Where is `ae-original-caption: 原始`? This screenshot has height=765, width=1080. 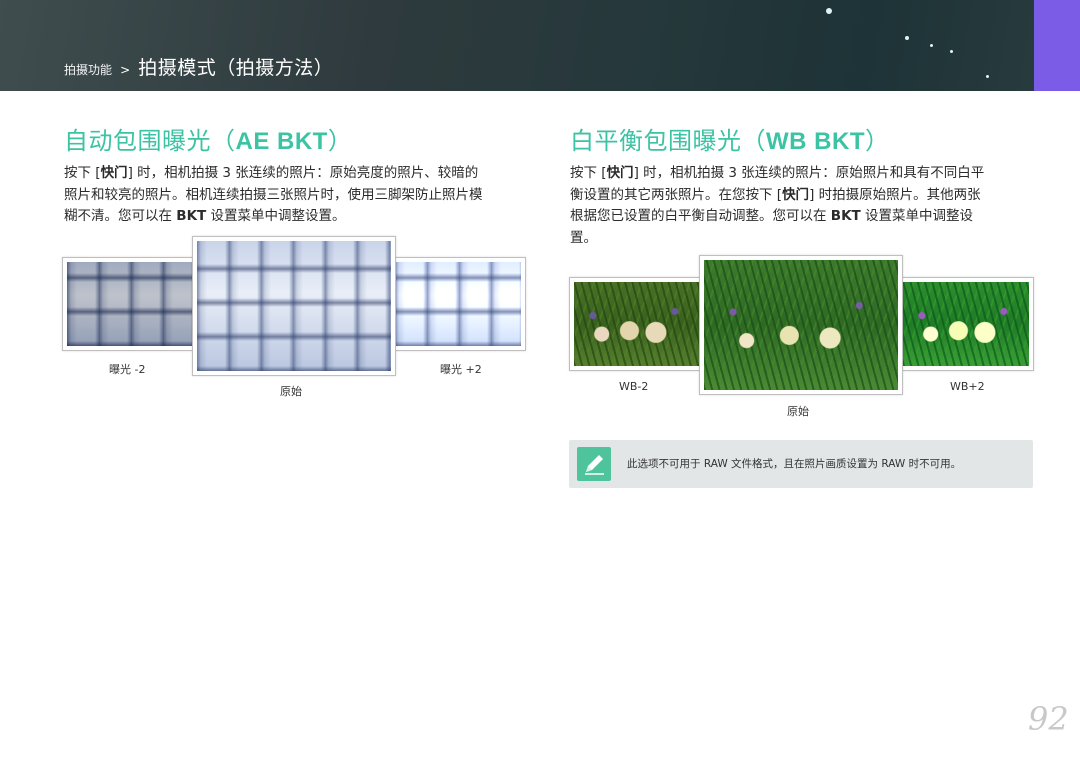 ae-original-caption: 原始 is located at coordinates (291, 391).